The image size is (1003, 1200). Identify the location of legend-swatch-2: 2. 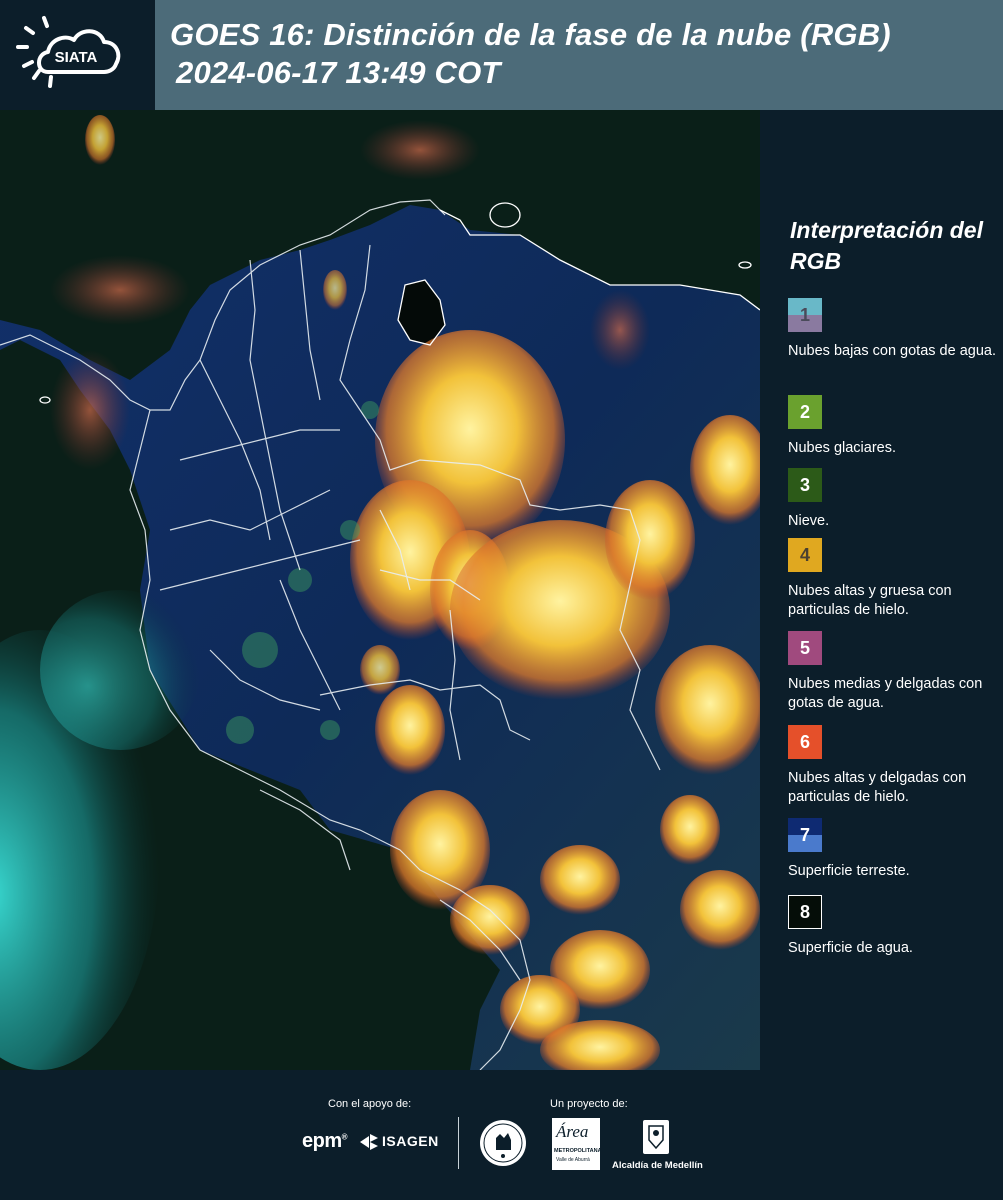
(805, 412).